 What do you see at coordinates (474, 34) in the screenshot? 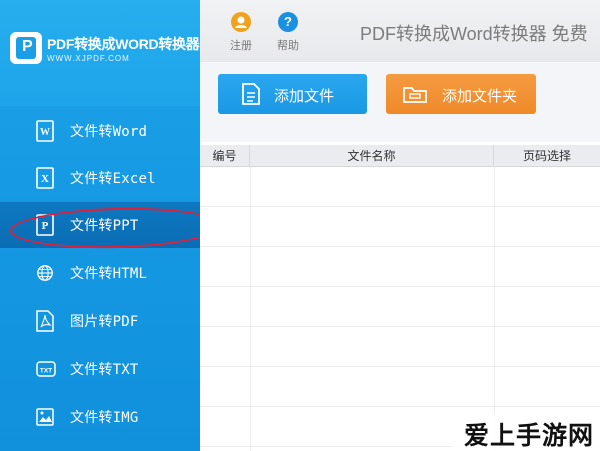
I see `app-title: PDF转换成Word转换器 免费` at bounding box center [474, 34].